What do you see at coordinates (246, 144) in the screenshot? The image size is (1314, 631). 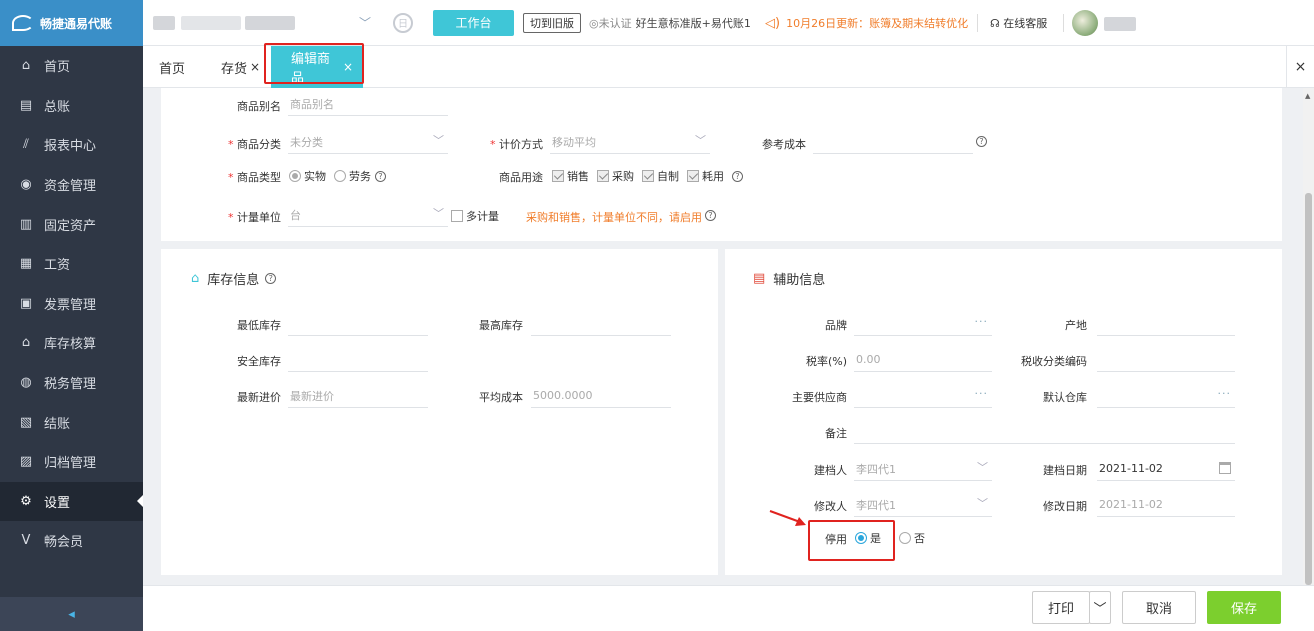 I see `category-label: 商品分类` at bounding box center [246, 144].